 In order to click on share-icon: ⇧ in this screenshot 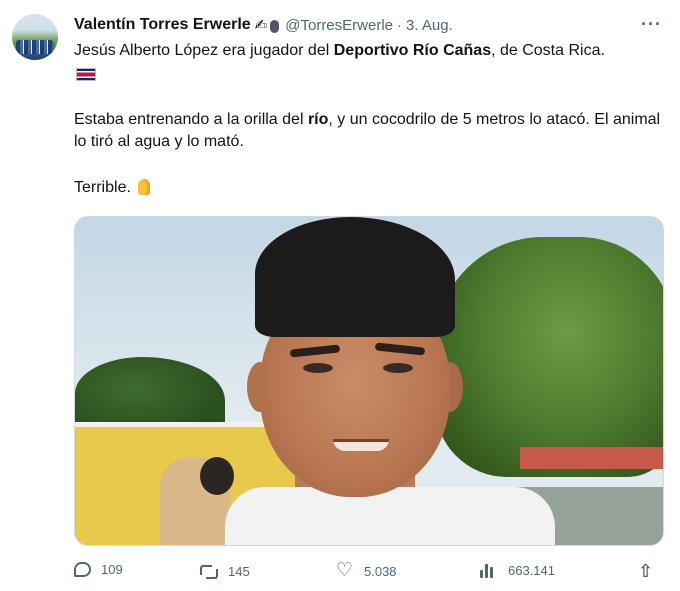, I will do `click(646, 571)`.